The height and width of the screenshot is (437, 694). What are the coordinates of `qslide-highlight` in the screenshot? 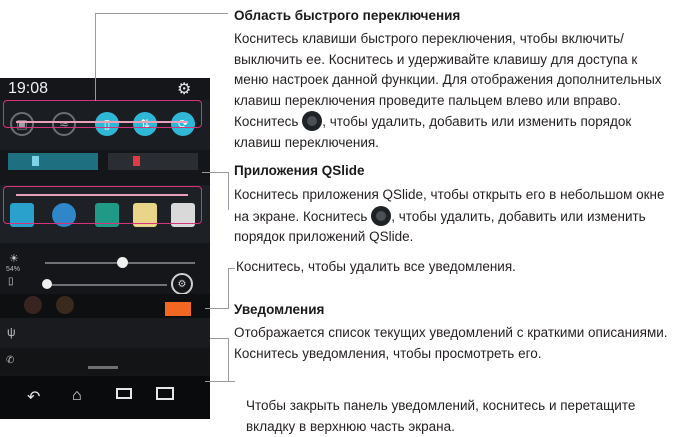 It's located at (102, 205).